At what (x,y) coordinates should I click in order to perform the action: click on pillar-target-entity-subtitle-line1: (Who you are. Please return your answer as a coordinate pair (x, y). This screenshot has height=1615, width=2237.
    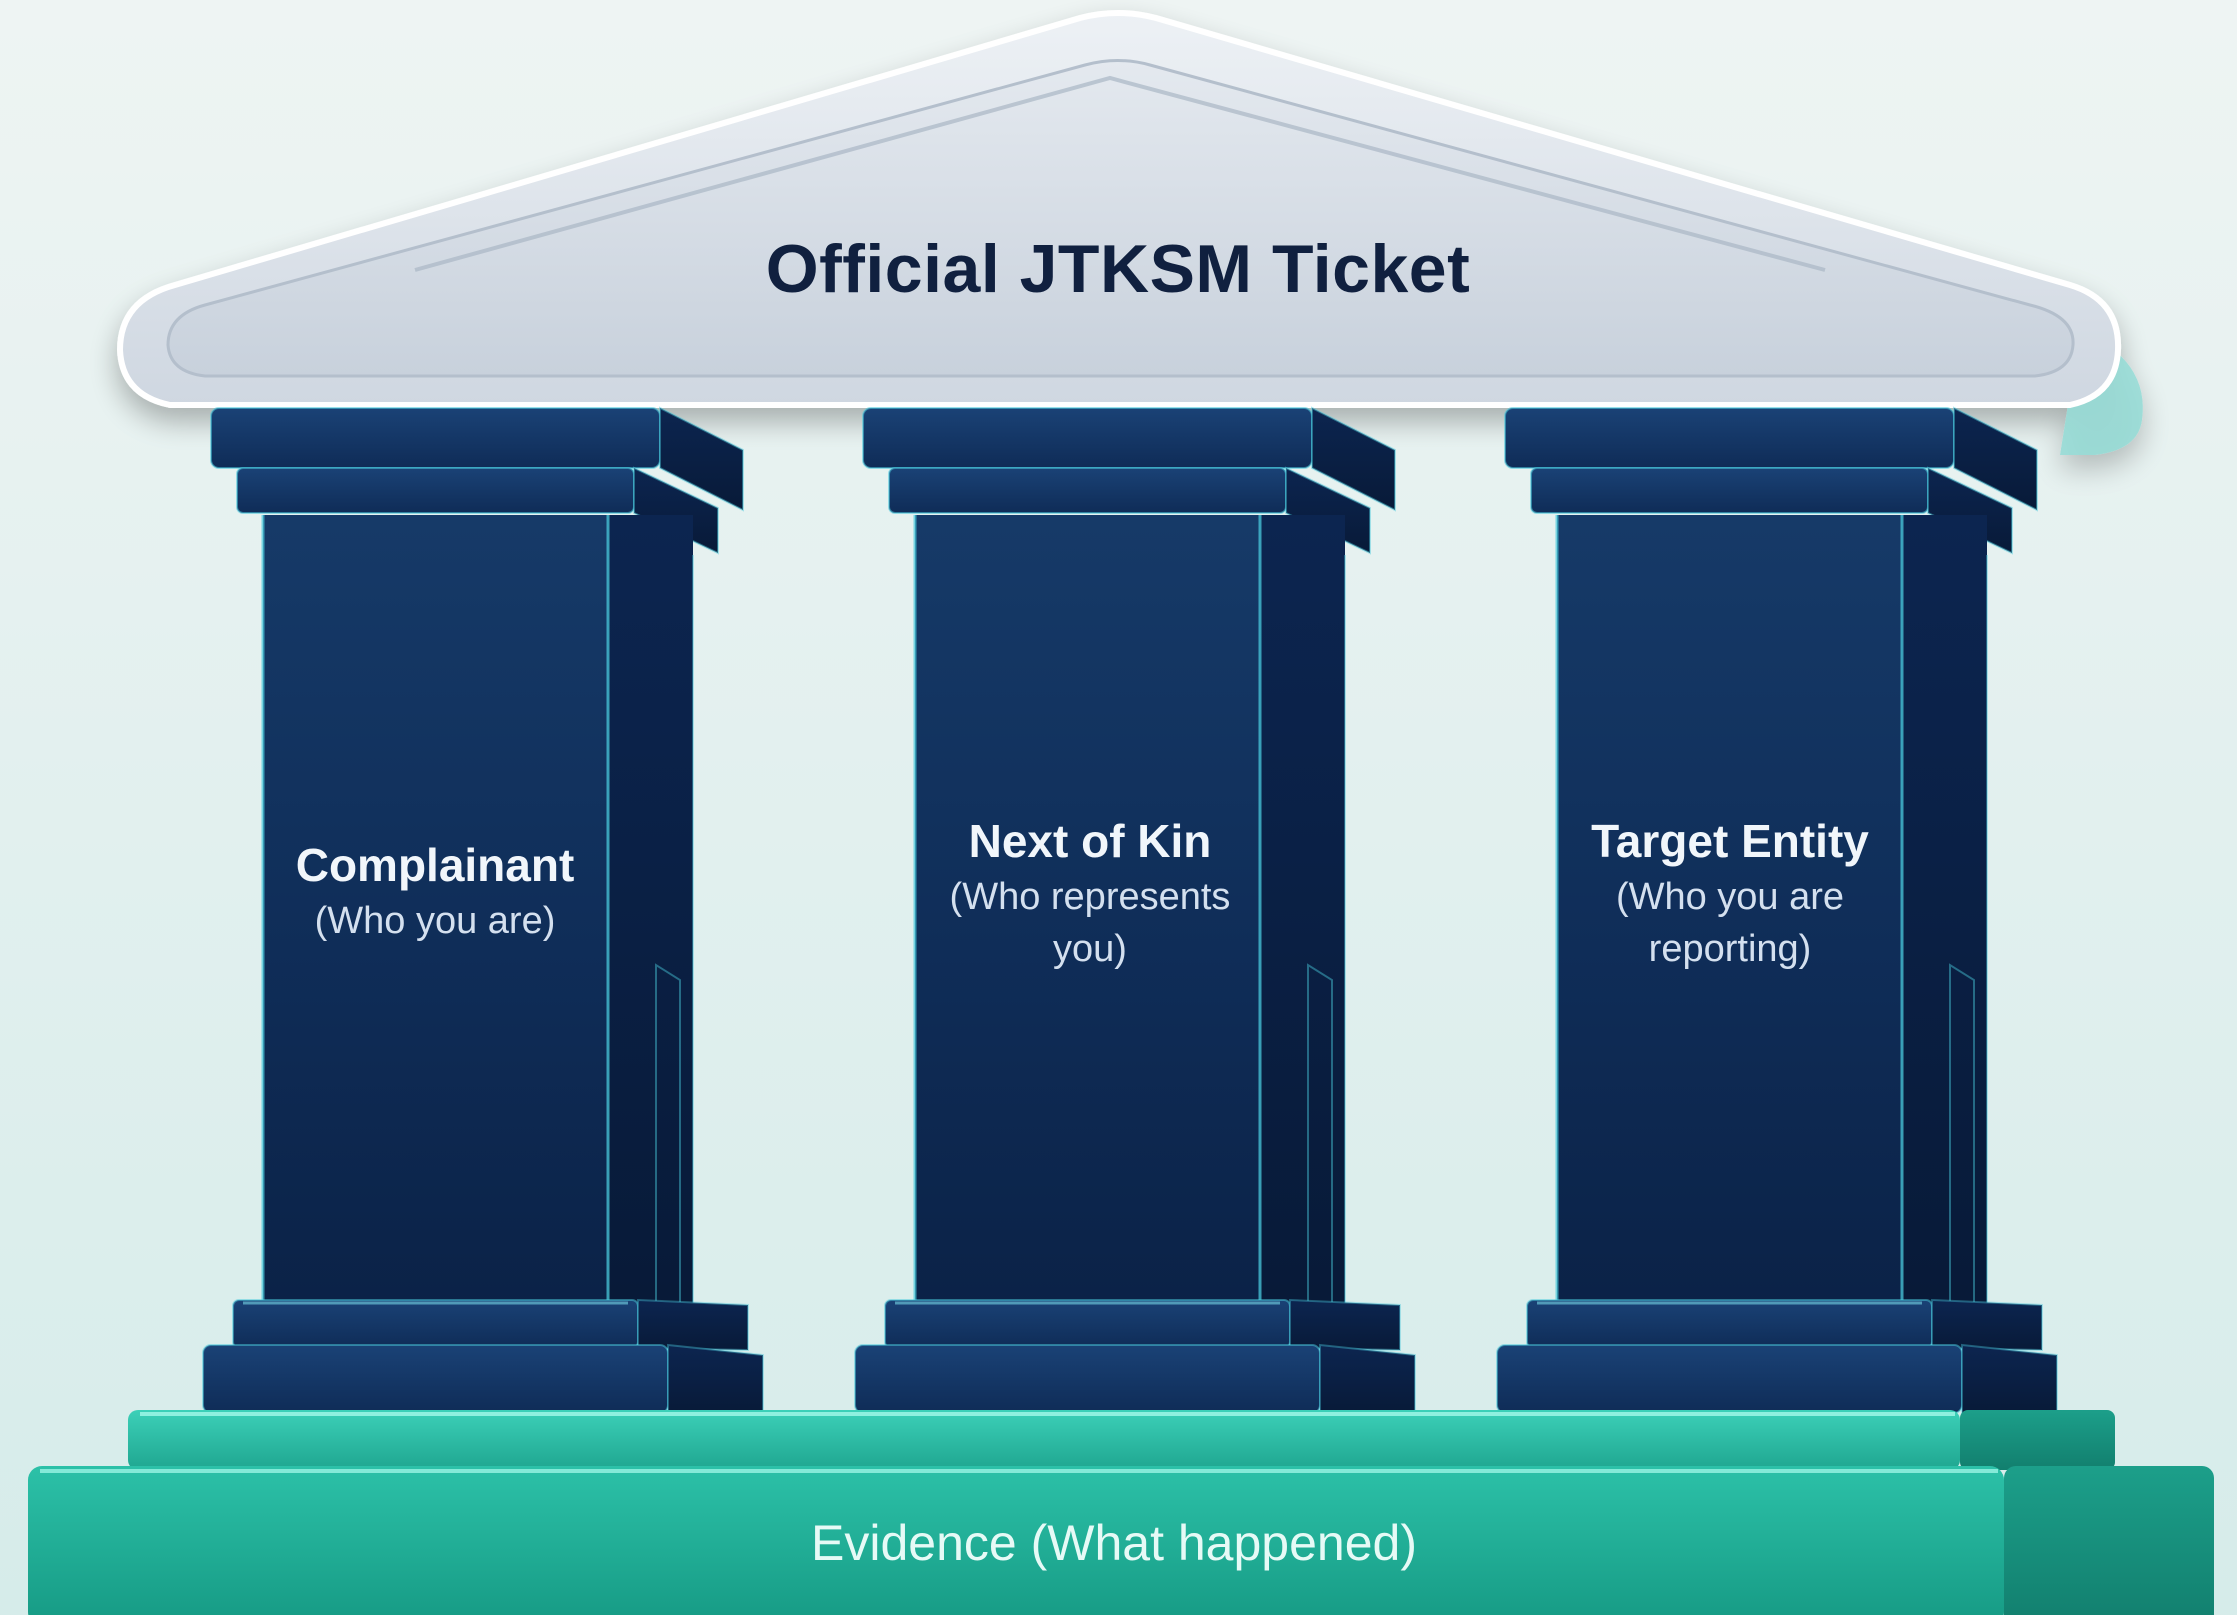
    Looking at the image, I should click on (1730, 897).